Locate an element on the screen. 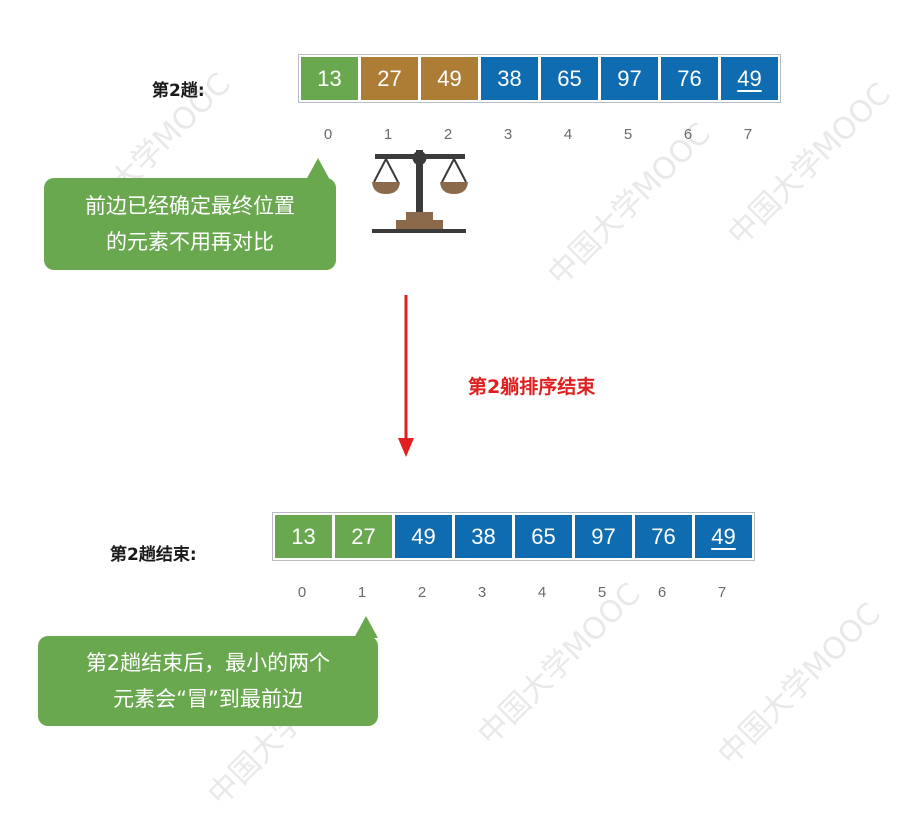 This screenshot has width=905, height=831. down-arrow-icon is located at coordinates (406, 376).